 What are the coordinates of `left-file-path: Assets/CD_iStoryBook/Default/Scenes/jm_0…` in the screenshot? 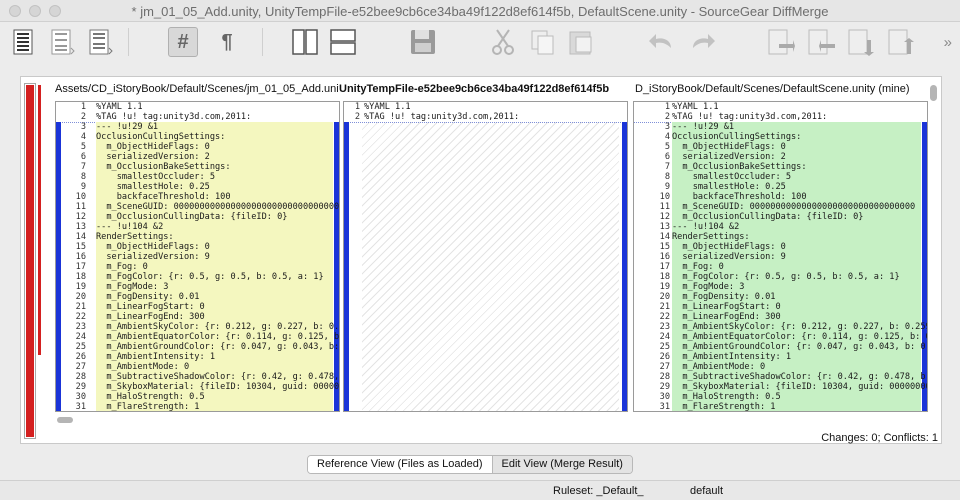 It's located at (197, 89).